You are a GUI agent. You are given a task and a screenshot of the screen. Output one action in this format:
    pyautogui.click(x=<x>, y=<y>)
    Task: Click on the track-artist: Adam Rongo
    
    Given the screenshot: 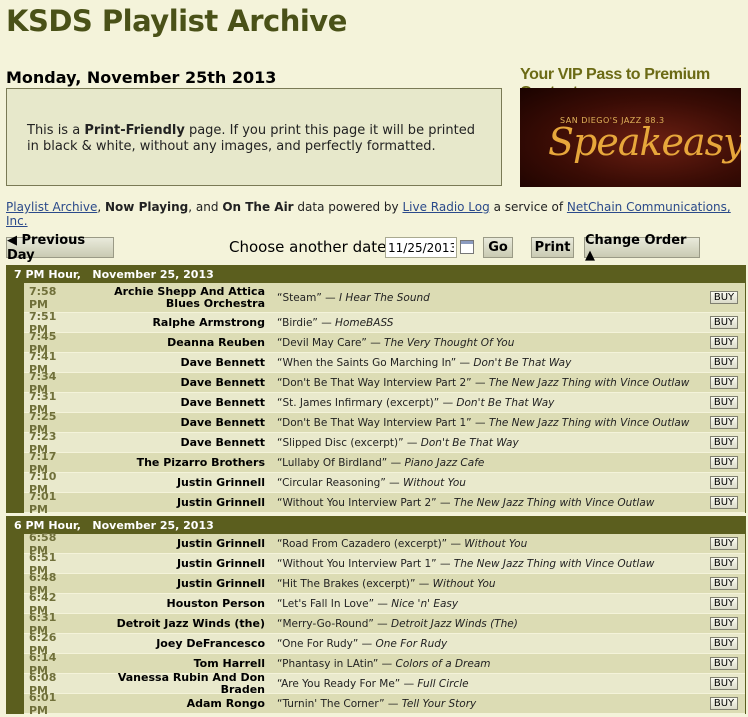 What is the action you would take?
    pyautogui.click(x=225, y=703)
    